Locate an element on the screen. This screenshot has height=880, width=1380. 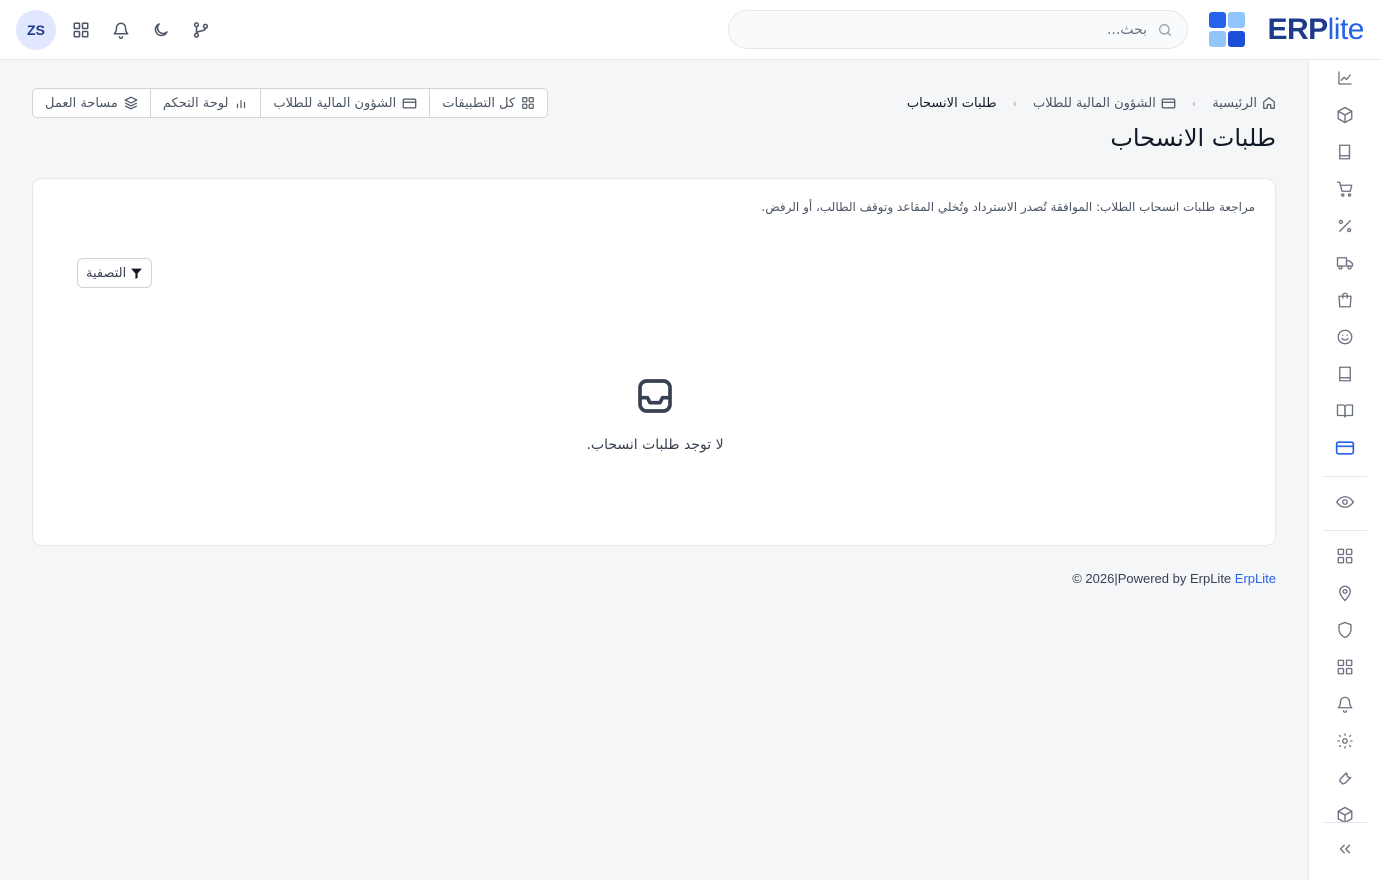
footer: © 2026|Powered by ErpLite ErpLite is located at coordinates (1174, 578).